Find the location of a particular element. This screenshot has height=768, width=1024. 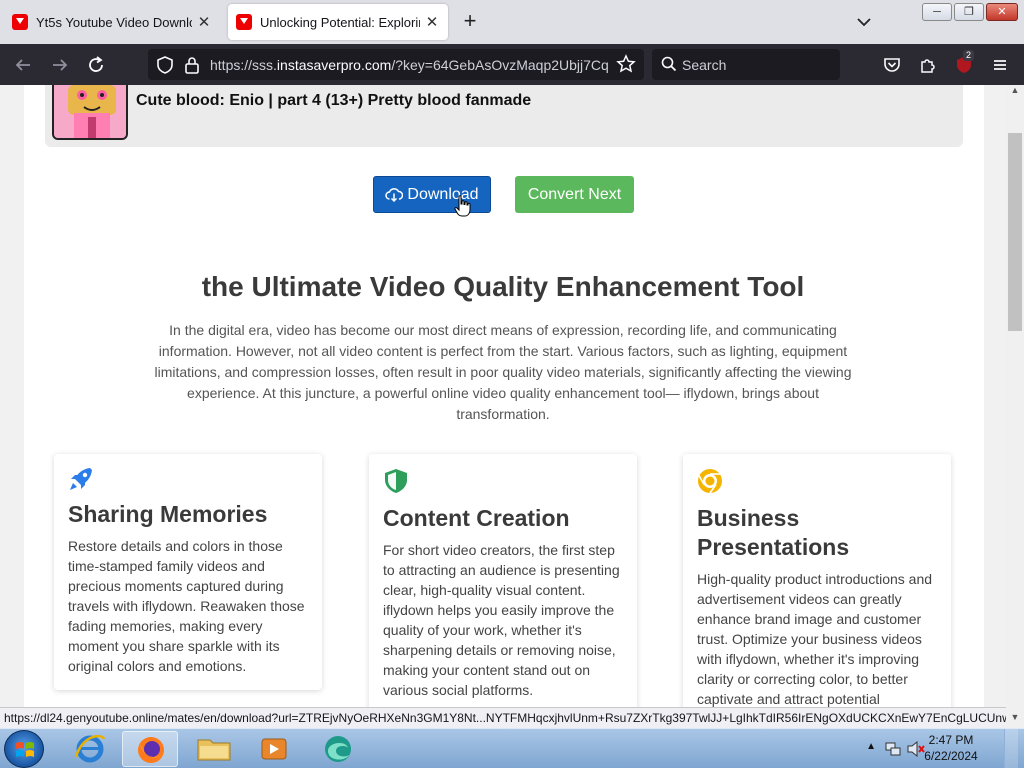

close-window-button: ✕ is located at coordinates (1002, 12).